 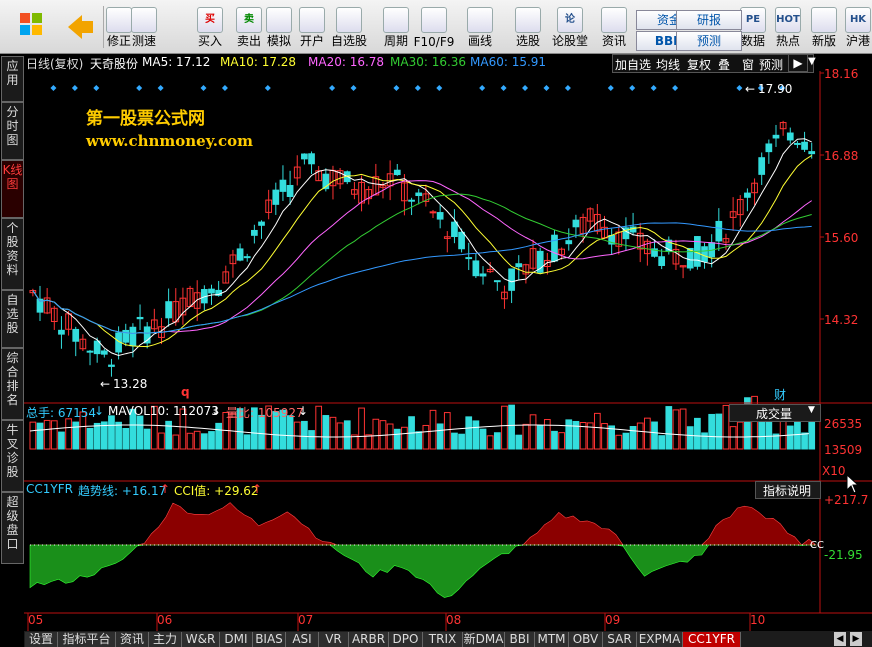 What do you see at coordinates (552, 639) in the screenshot?
I see `indicator-tab-14: MTM` at bounding box center [552, 639].